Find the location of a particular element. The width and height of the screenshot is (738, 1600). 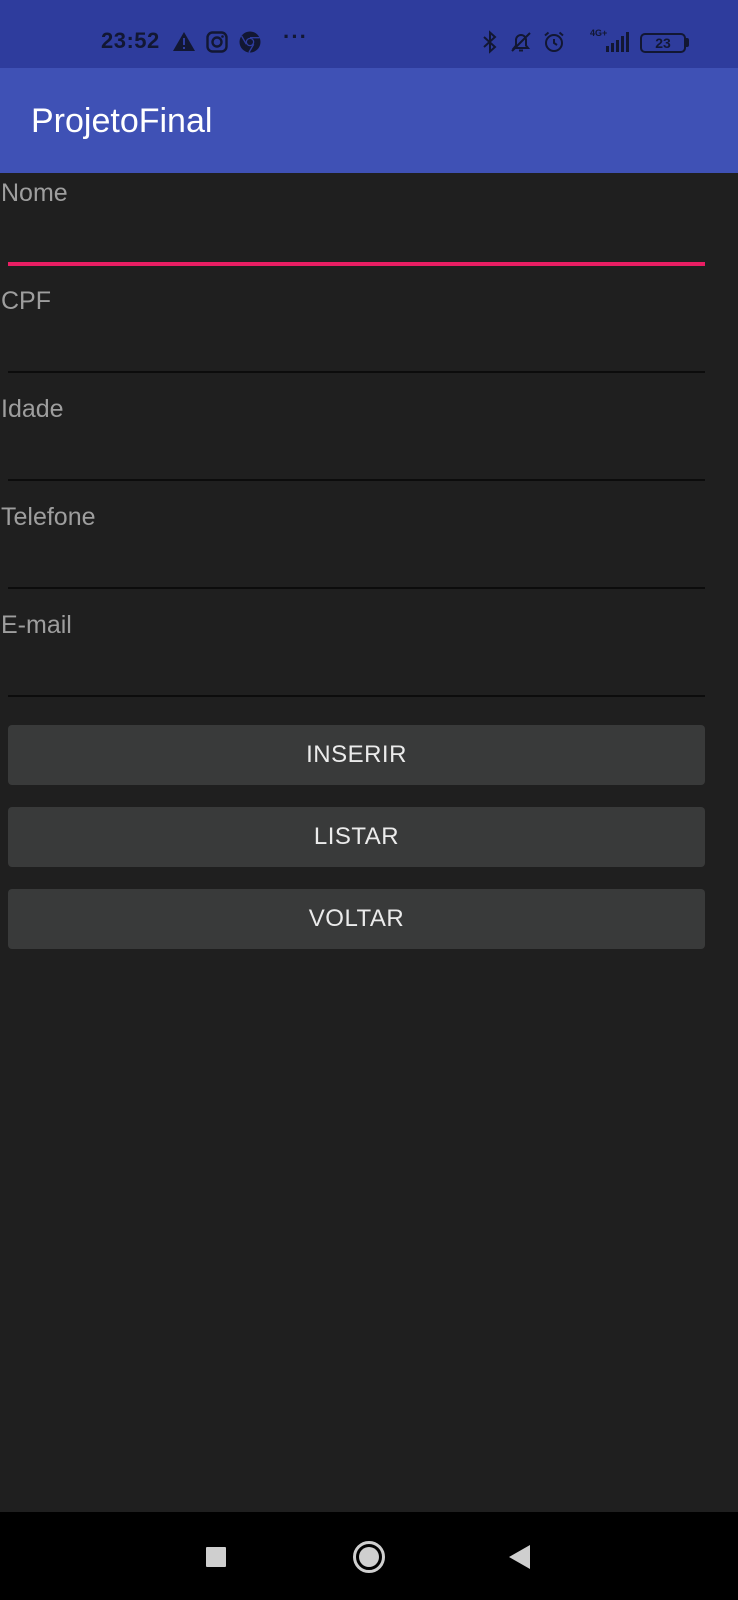

home-circle-icon is located at coordinates (369, 1557).